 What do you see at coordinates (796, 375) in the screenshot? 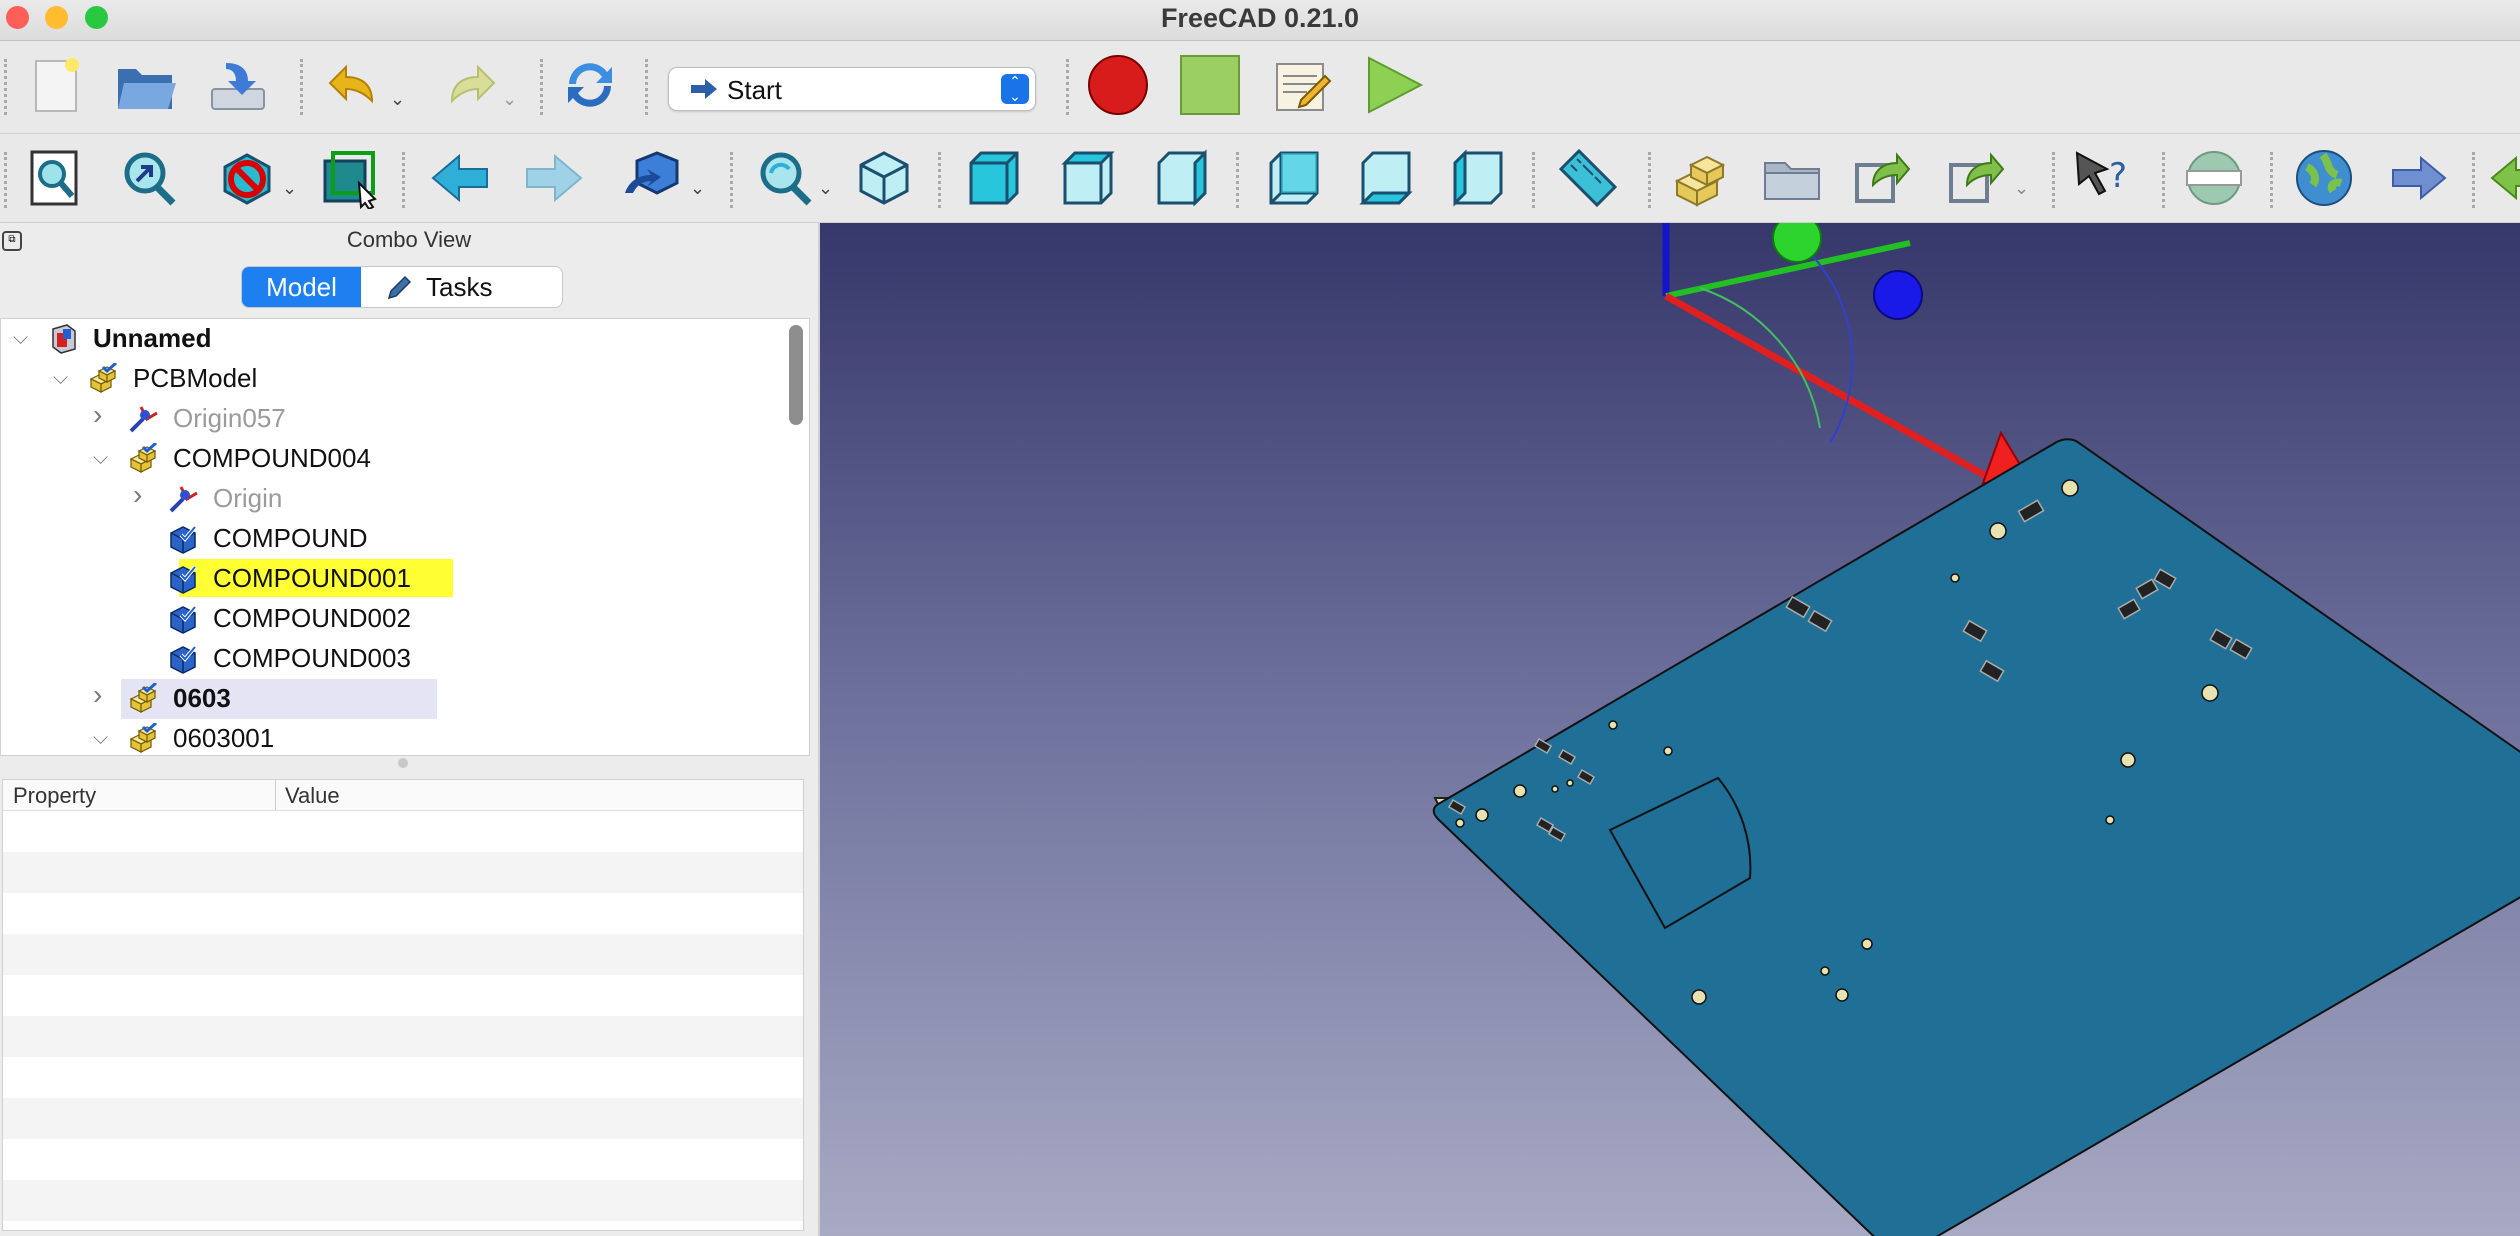
I see `tree-scrollbar` at bounding box center [796, 375].